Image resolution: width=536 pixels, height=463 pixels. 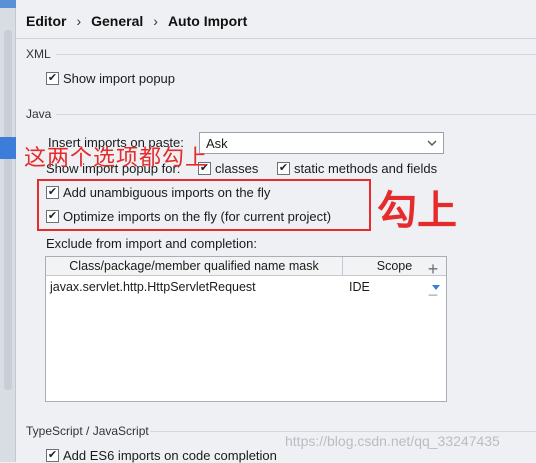 What do you see at coordinates (8, 210) in the screenshot?
I see `tree-scrollbar` at bounding box center [8, 210].